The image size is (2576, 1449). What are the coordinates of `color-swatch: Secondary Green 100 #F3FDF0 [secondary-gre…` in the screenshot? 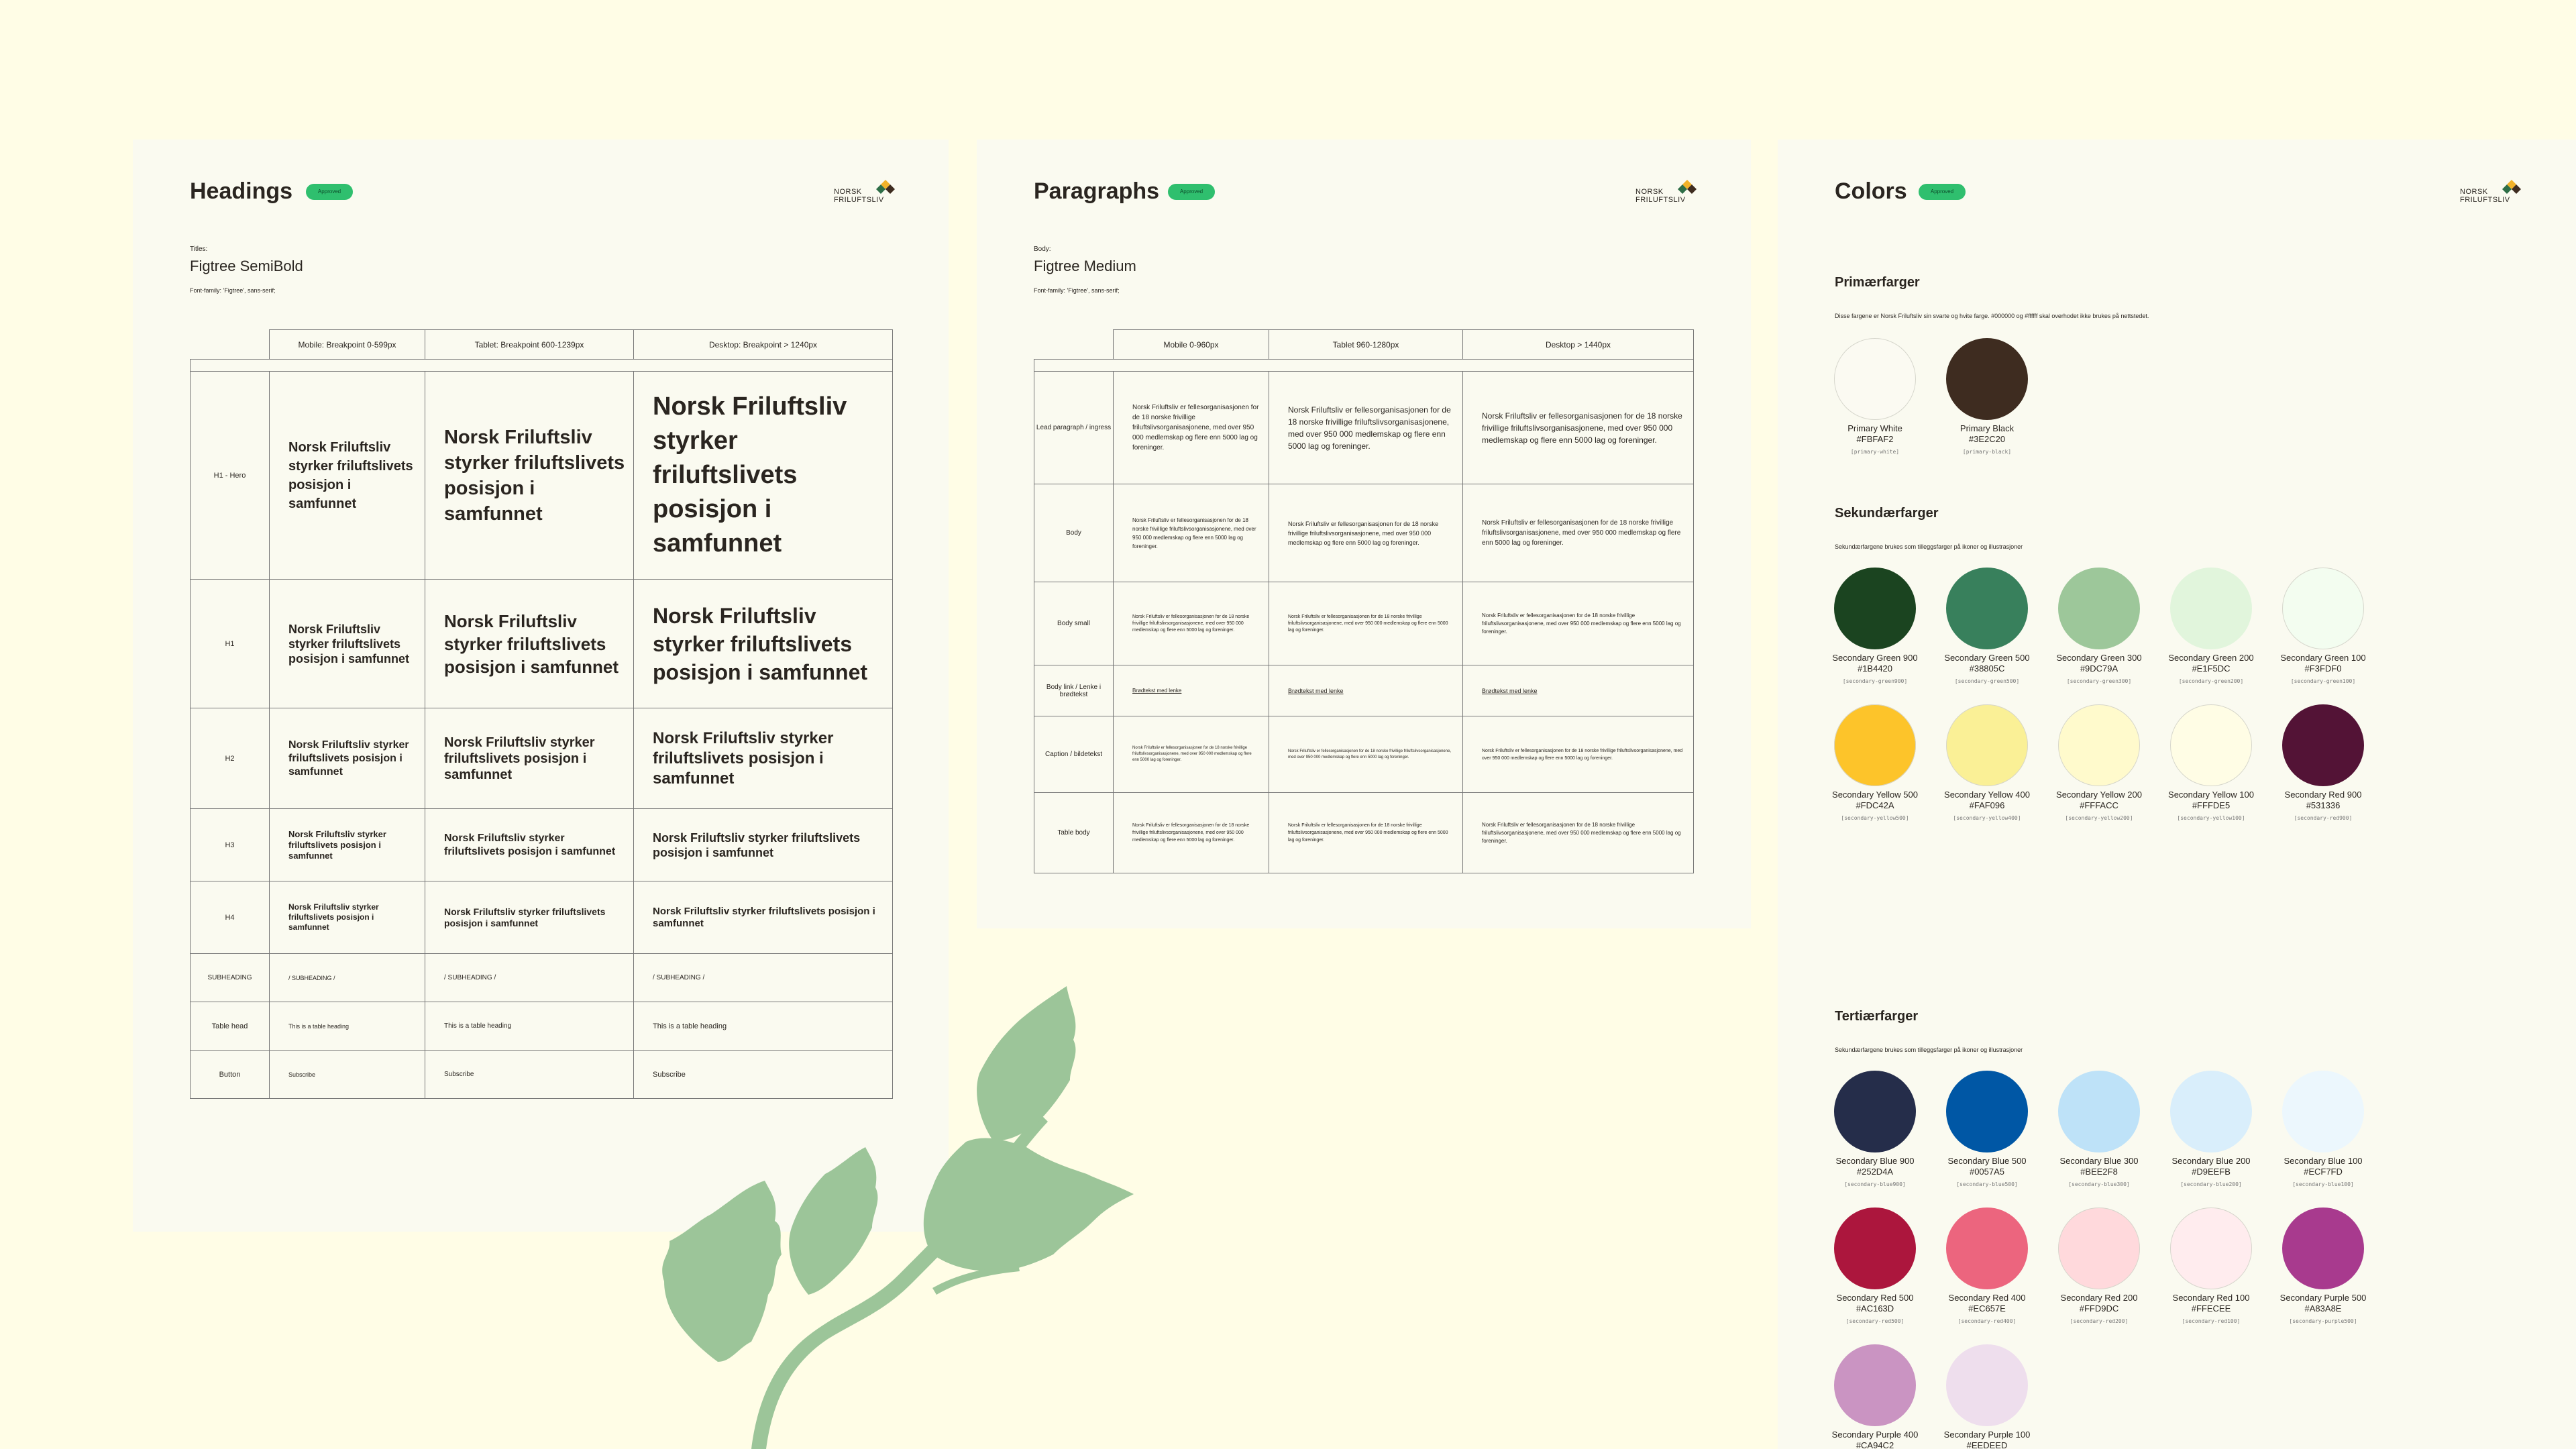 It's located at (2323, 626).